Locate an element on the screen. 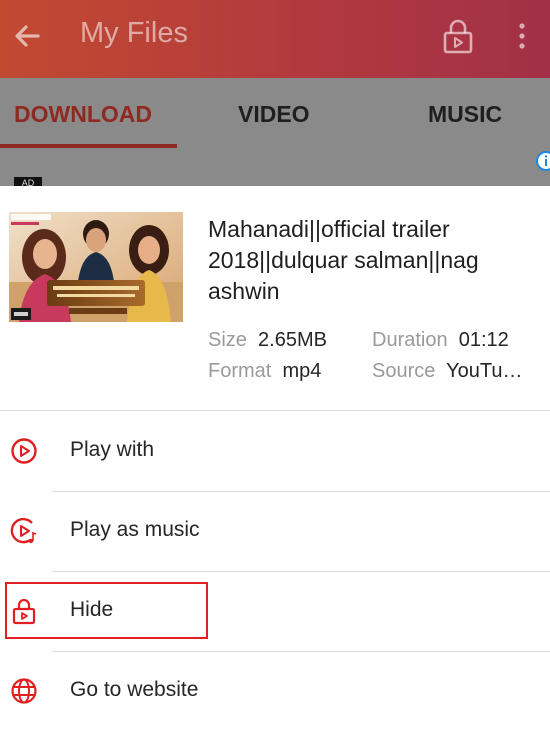  ad-tag: AD is located at coordinates (28, 181).